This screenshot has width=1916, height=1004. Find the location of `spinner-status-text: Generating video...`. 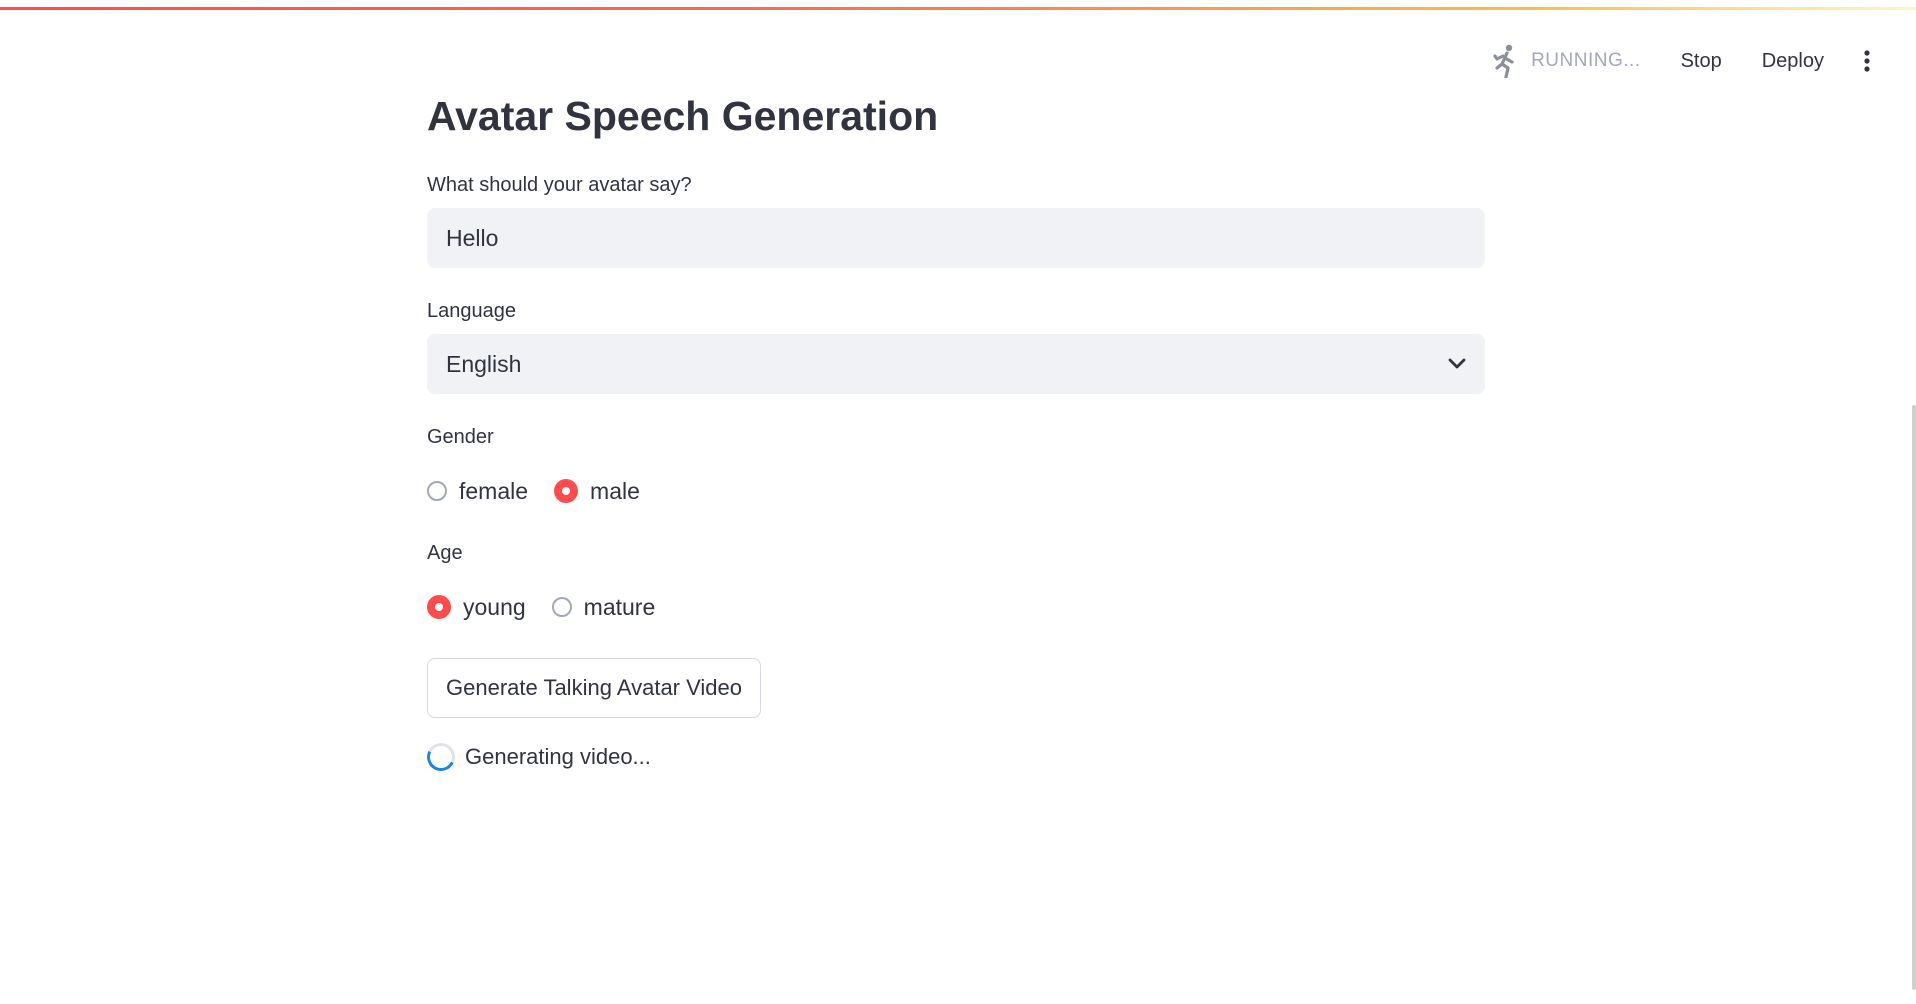

spinner-status-text: Generating video... is located at coordinates (558, 756).